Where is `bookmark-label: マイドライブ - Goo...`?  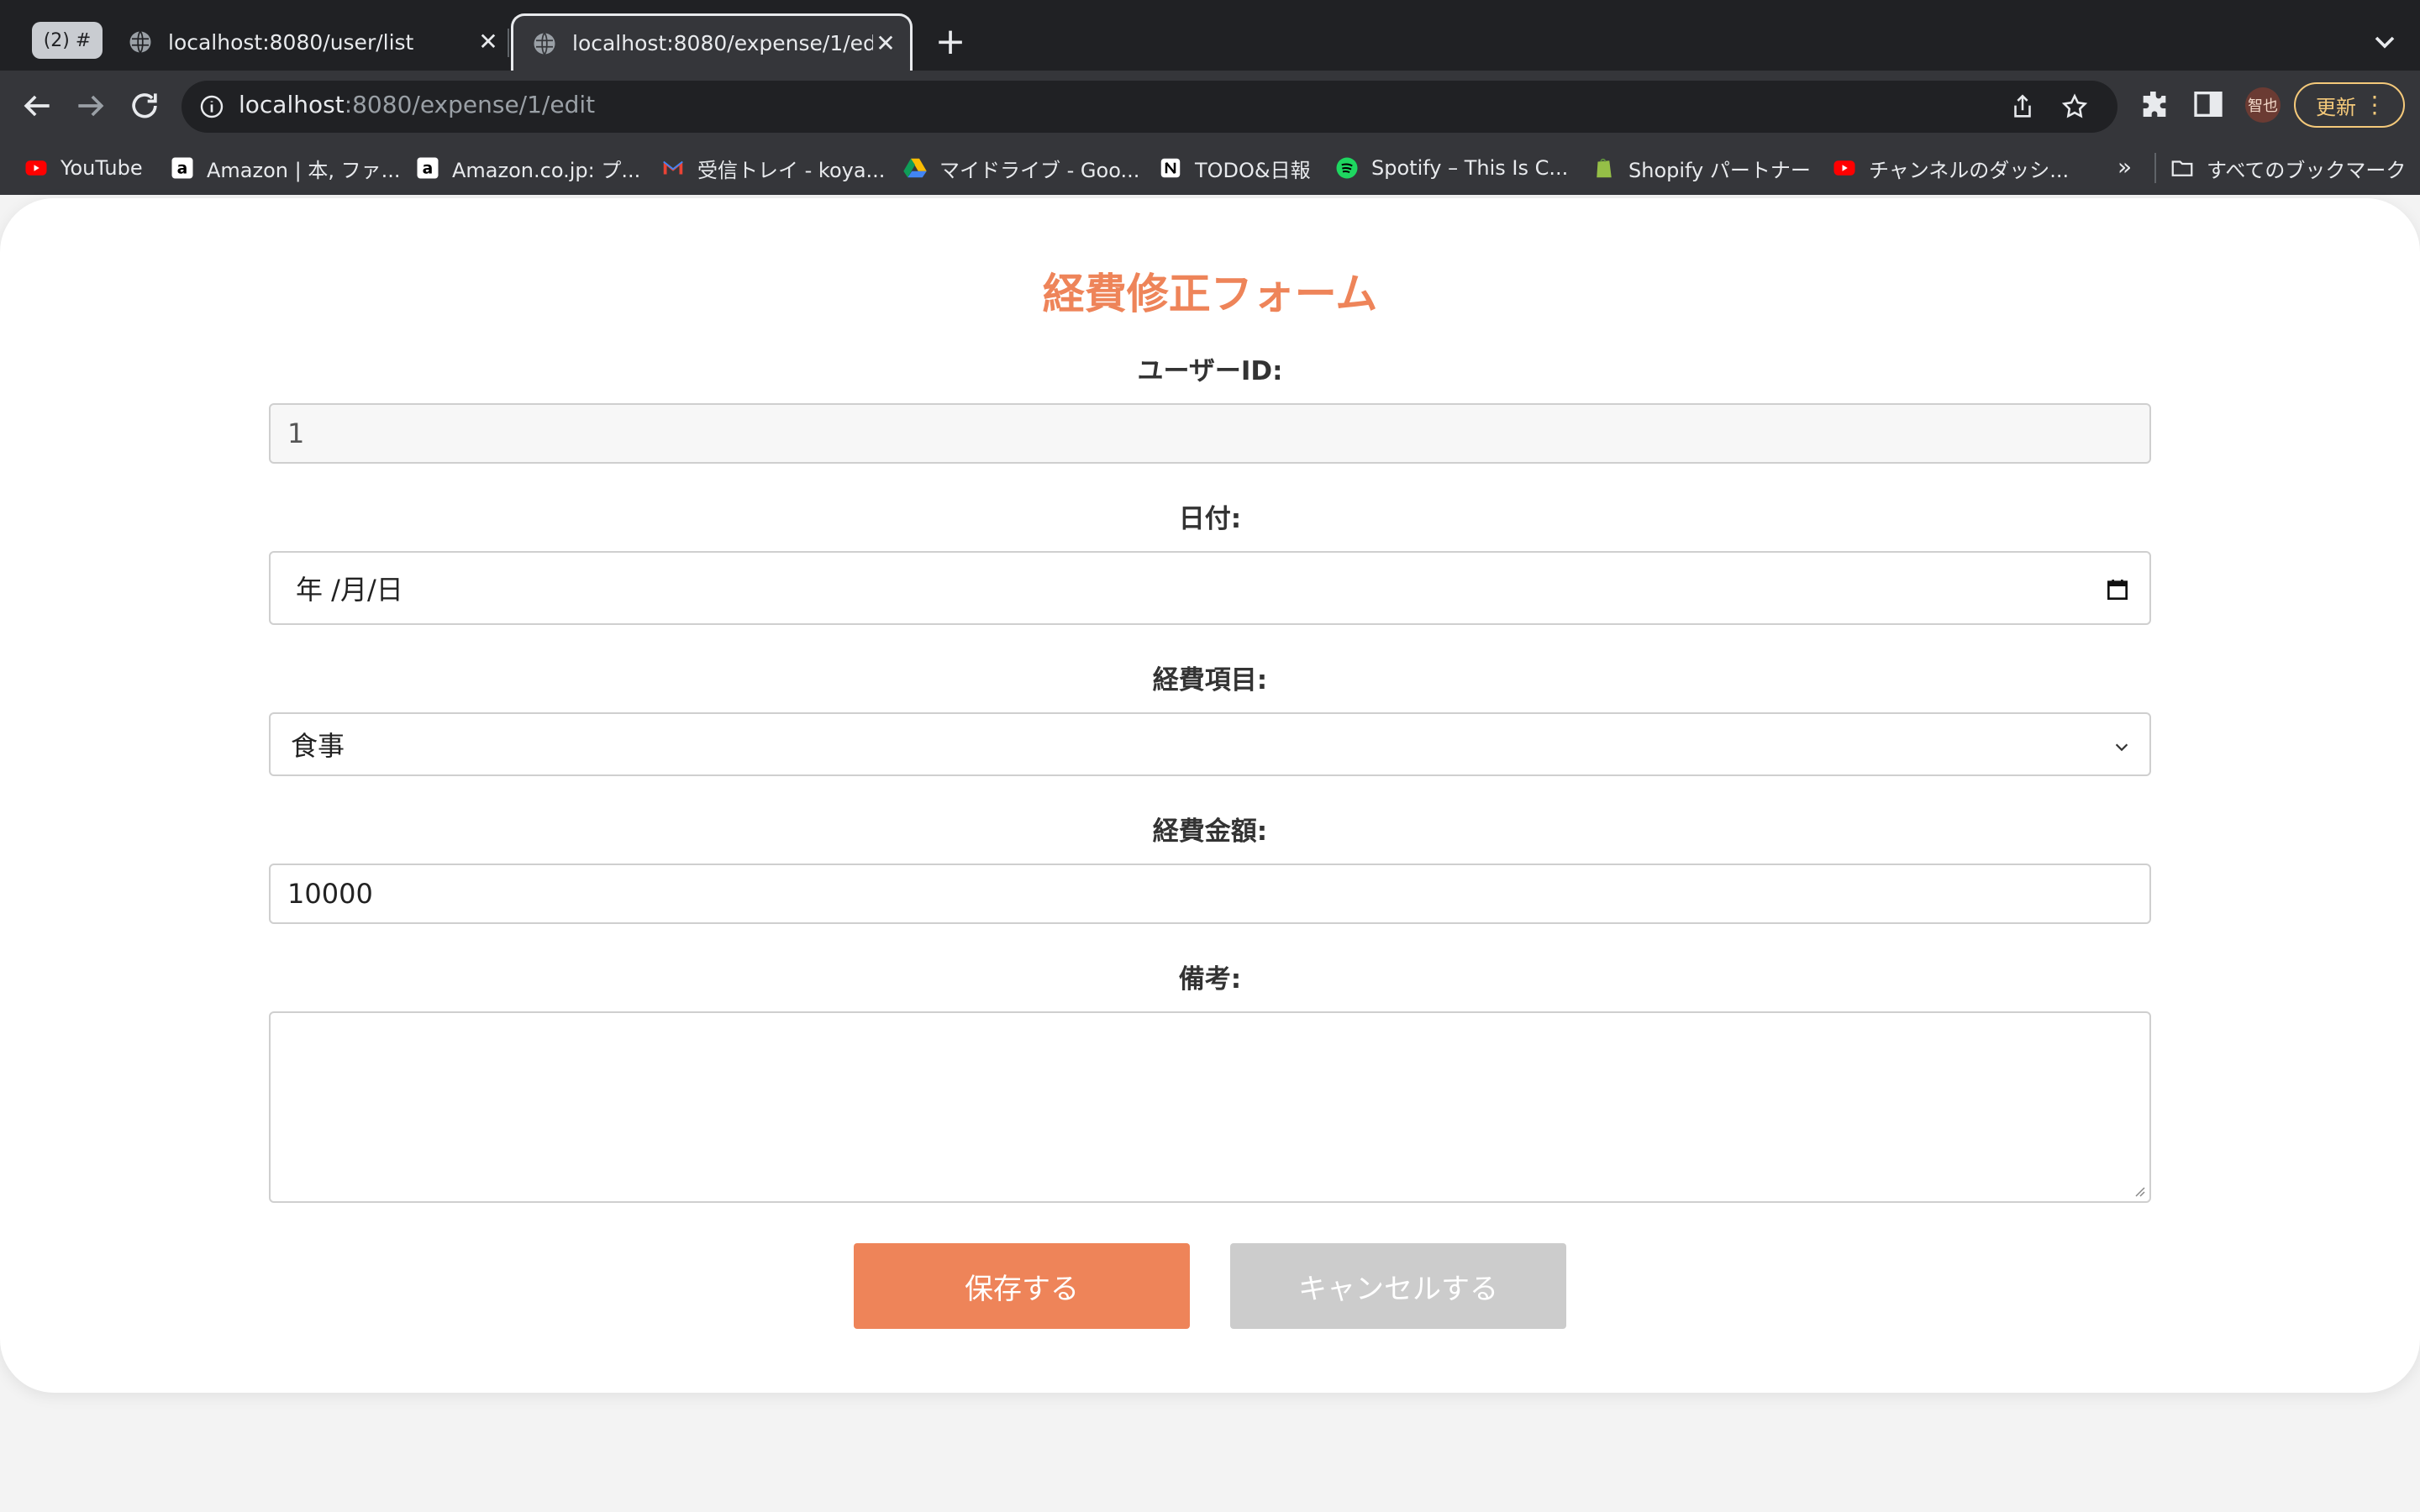
bookmark-label: マイドライブ - Goo... is located at coordinates (1040, 170).